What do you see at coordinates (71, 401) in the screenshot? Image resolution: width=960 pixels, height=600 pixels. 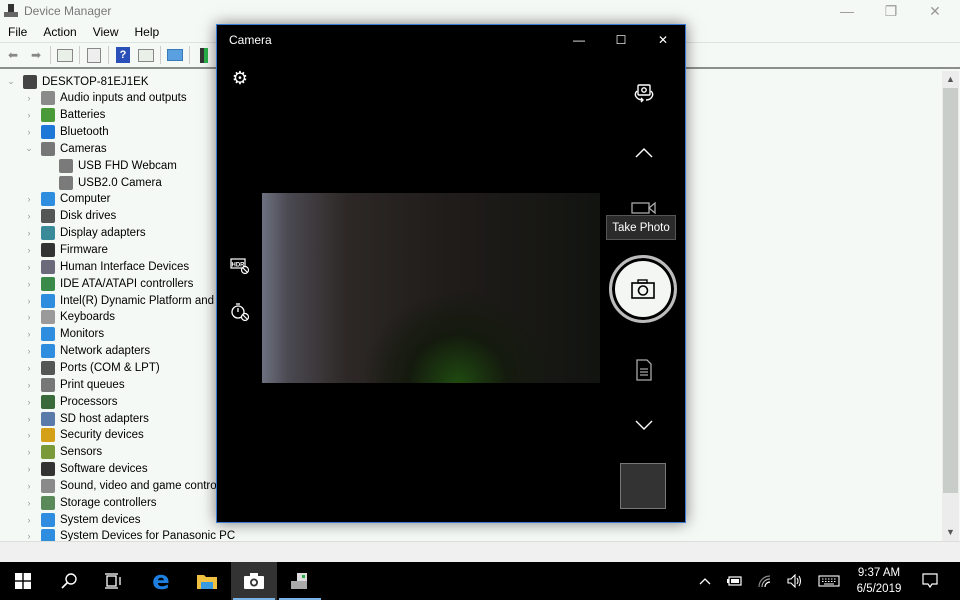 I see `tree-item: › Processors` at bounding box center [71, 401].